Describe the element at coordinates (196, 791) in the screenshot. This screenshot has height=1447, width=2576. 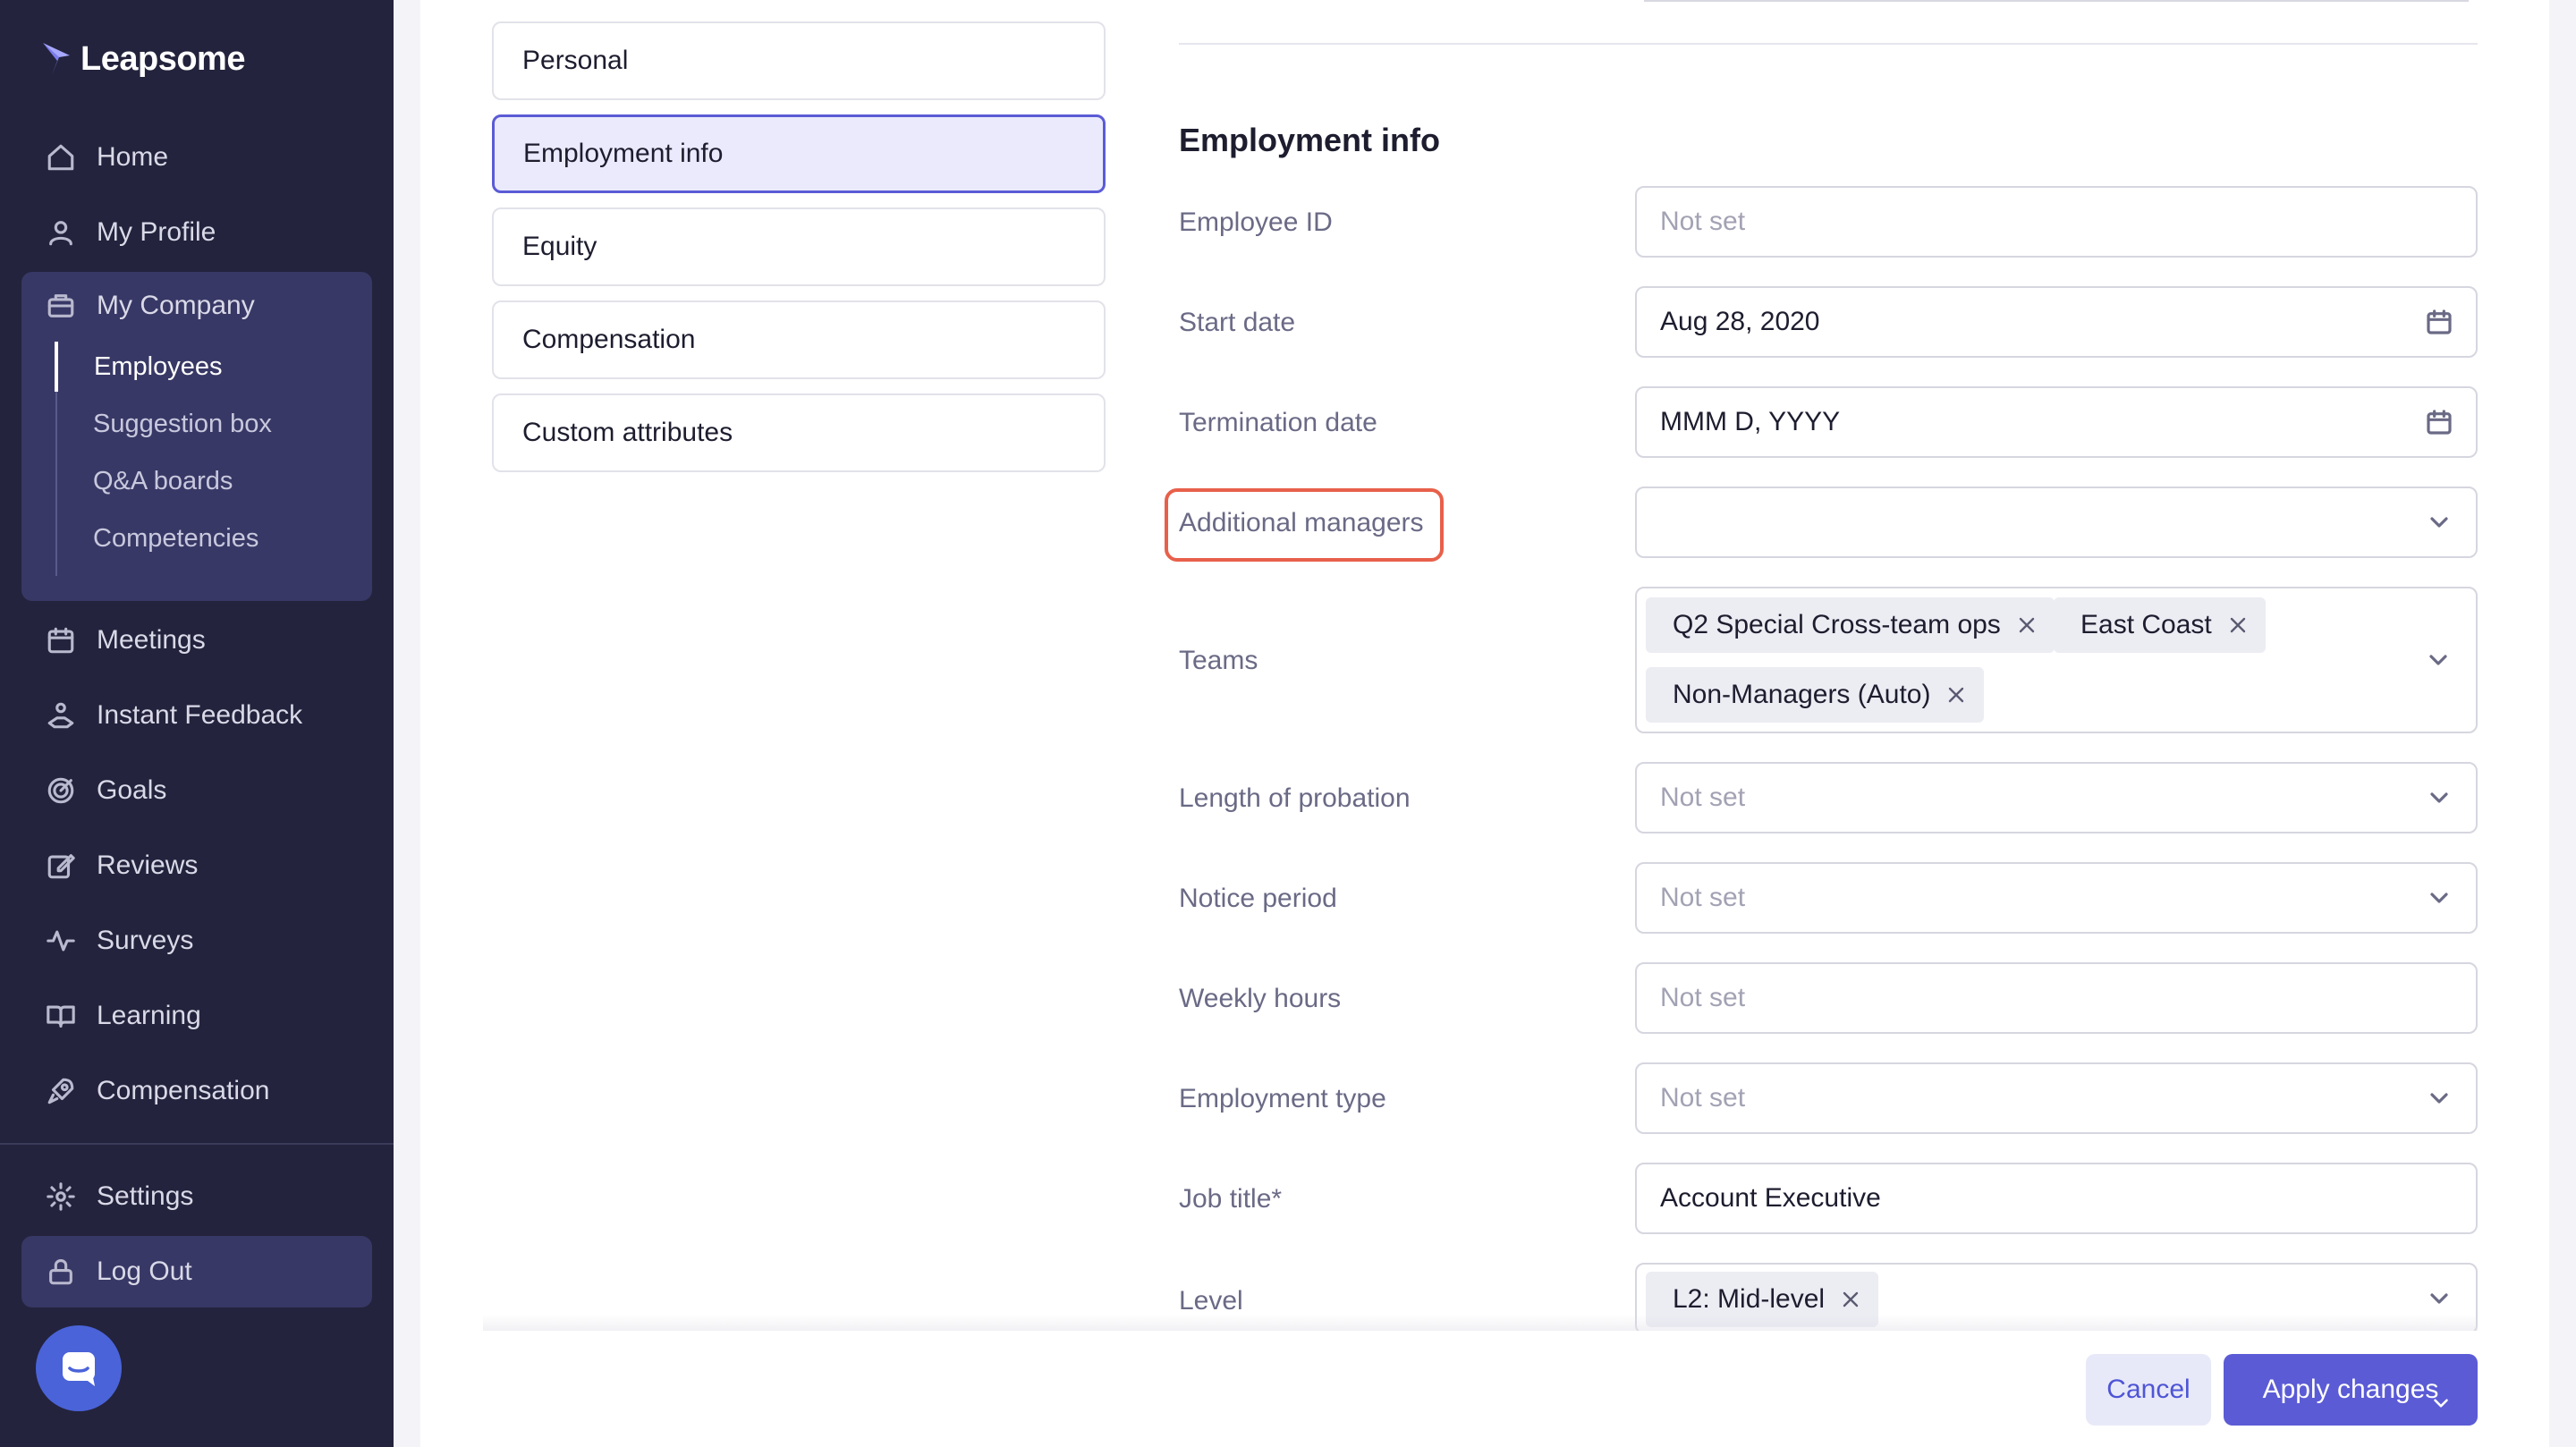
I see `nav-item-goals: Goals` at that location.